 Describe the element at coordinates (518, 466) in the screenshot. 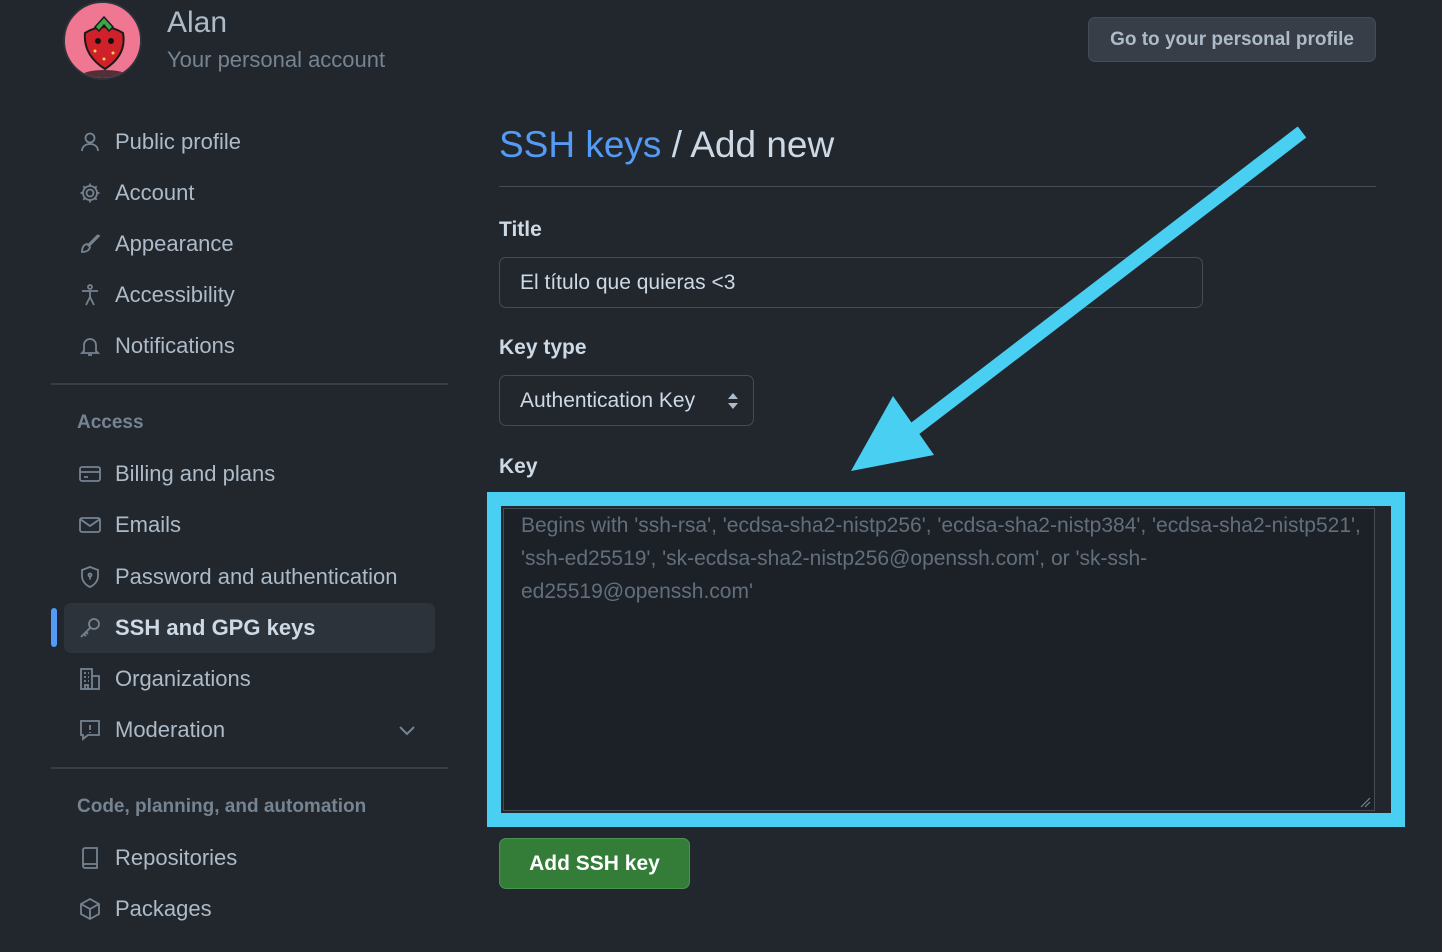

I see `key-label: Key` at that location.